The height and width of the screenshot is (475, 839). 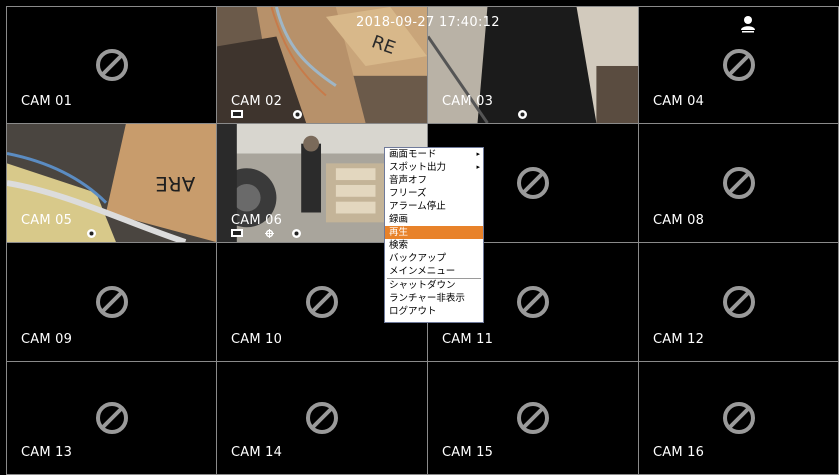 I want to click on menu-item-spot-output: スポット出力 ▸, so click(x=434, y=167).